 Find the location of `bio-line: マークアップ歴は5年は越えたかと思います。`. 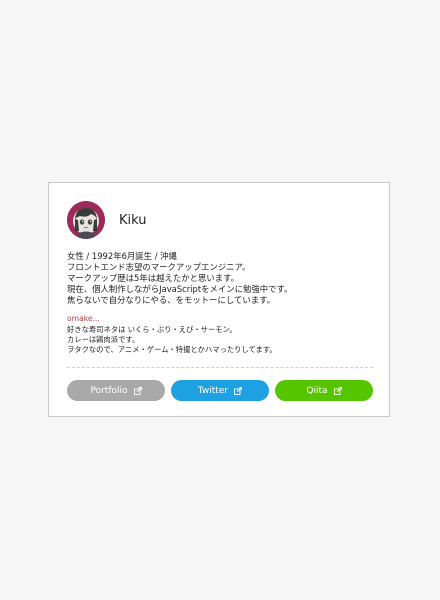

bio-line: マークアップ歴は5年は越えたかと思います。 is located at coordinates (153, 278).